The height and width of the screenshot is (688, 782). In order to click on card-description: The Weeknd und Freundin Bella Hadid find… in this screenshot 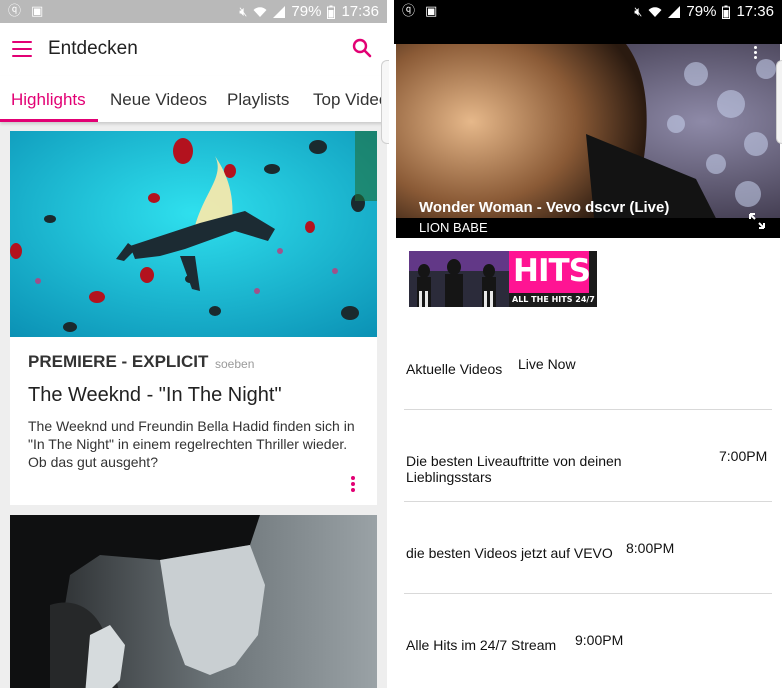, I will do `click(191, 444)`.